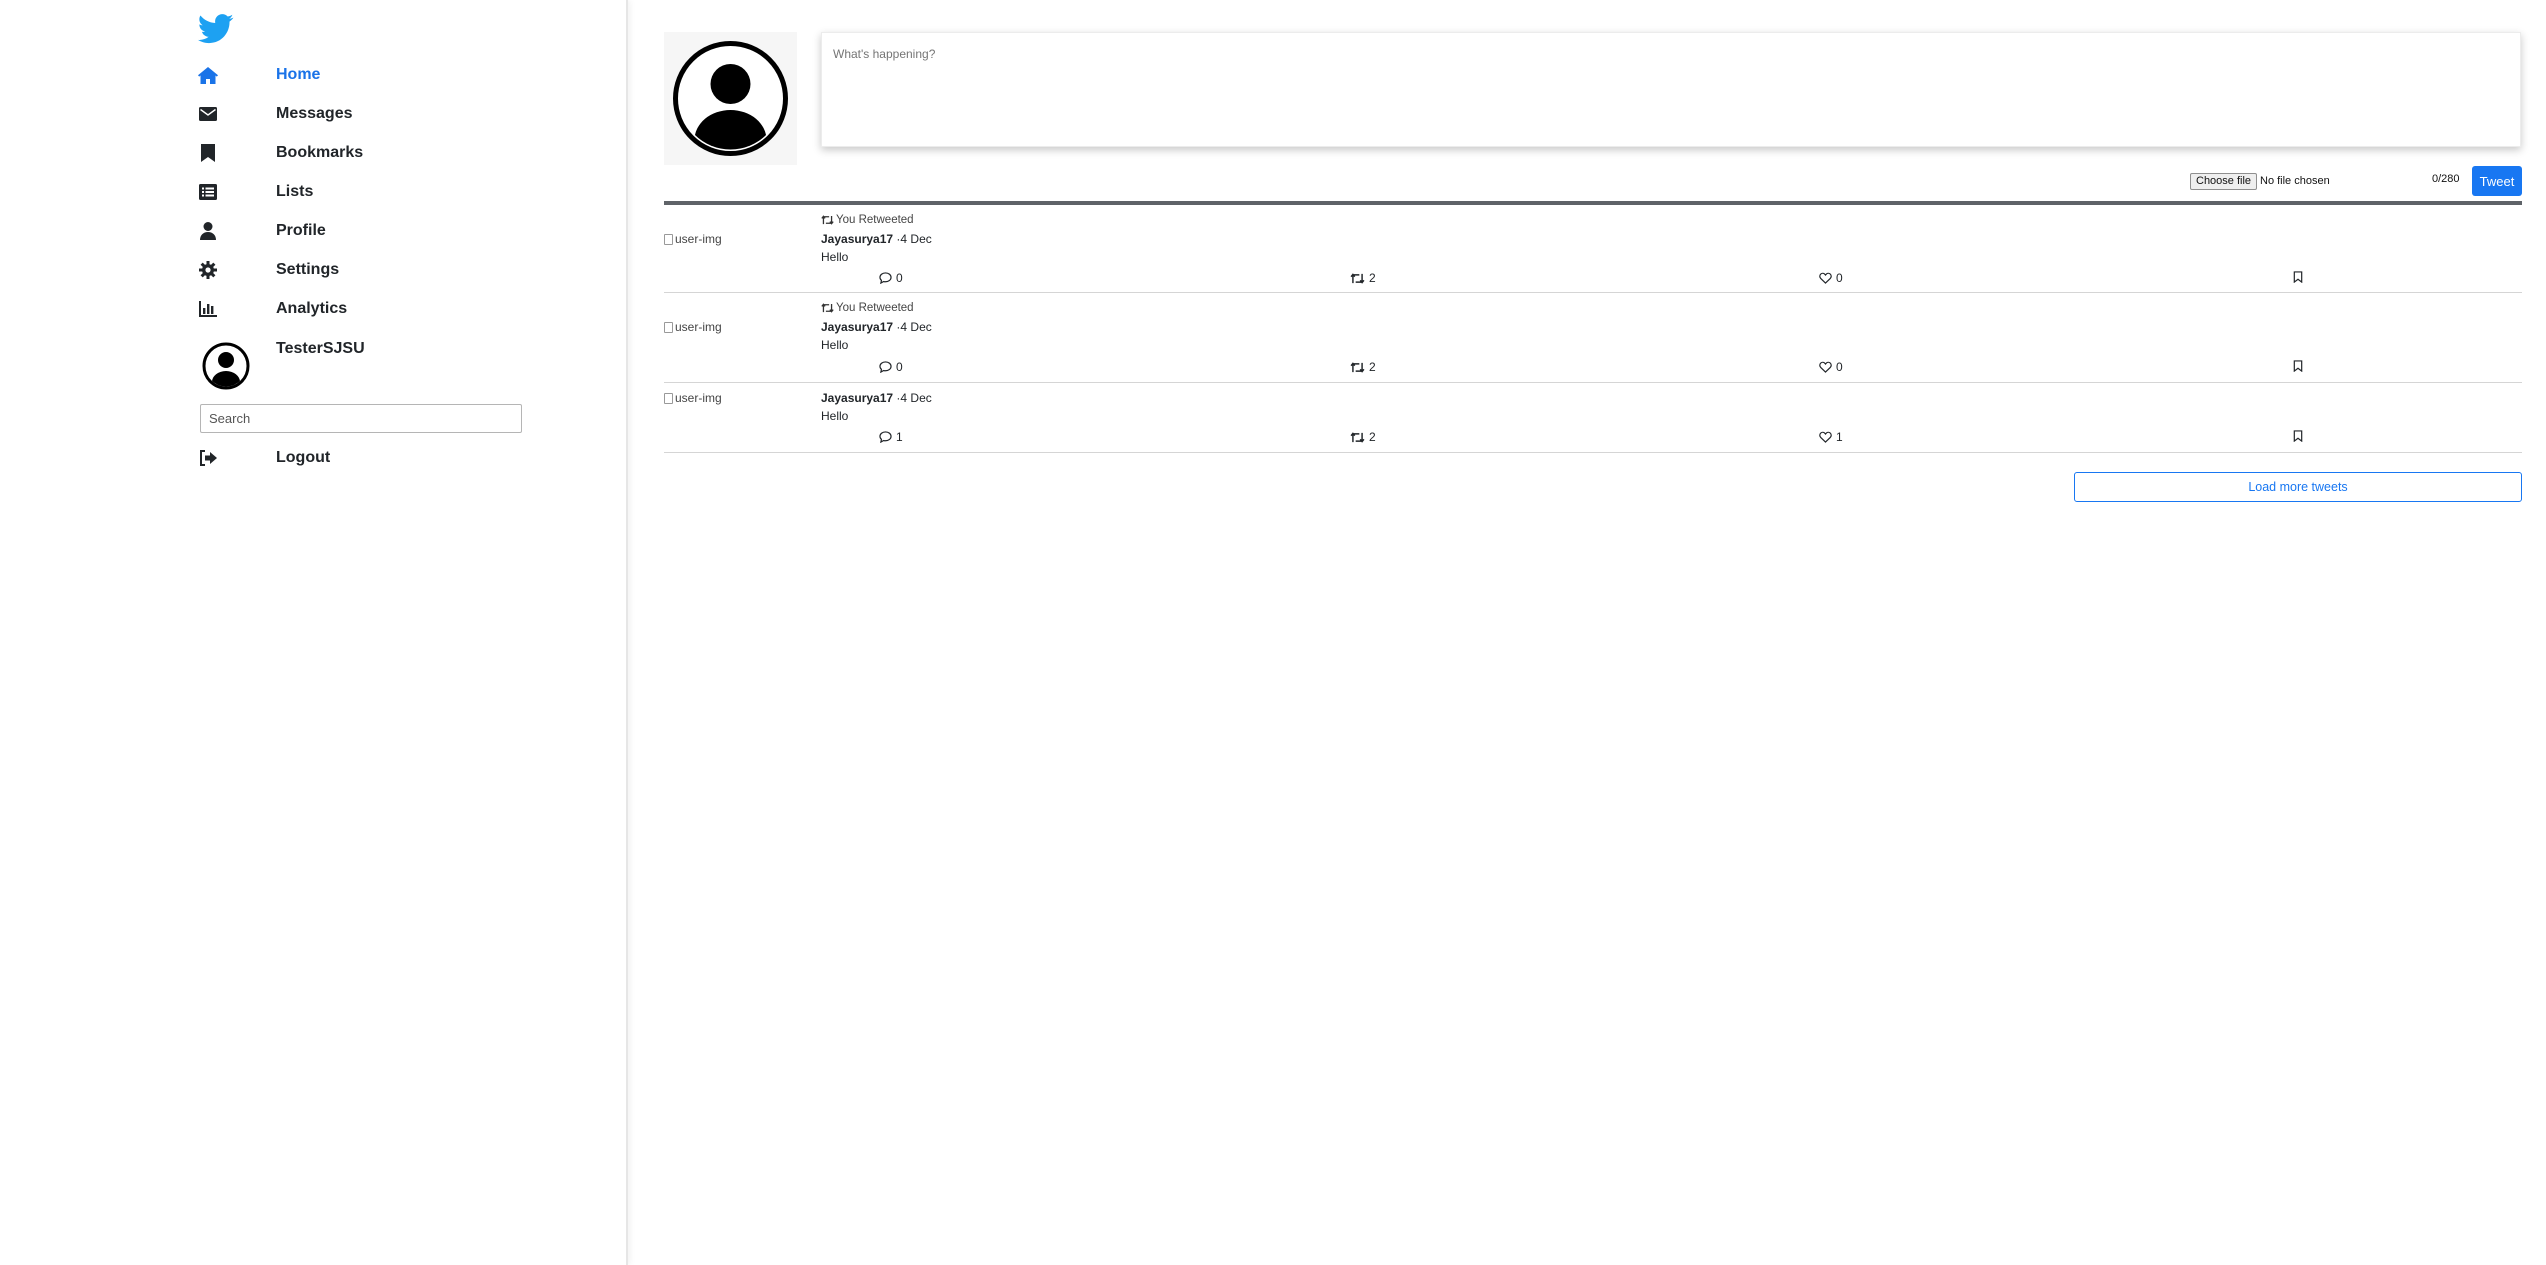 The image size is (2546, 1265). What do you see at coordinates (208, 75) in the screenshot?
I see `home-icon` at bounding box center [208, 75].